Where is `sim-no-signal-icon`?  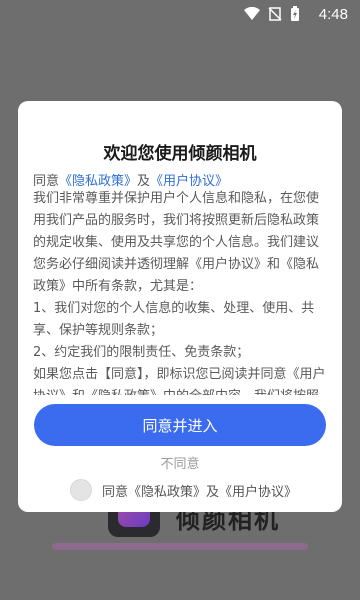
sim-no-signal-icon is located at coordinates (275, 14).